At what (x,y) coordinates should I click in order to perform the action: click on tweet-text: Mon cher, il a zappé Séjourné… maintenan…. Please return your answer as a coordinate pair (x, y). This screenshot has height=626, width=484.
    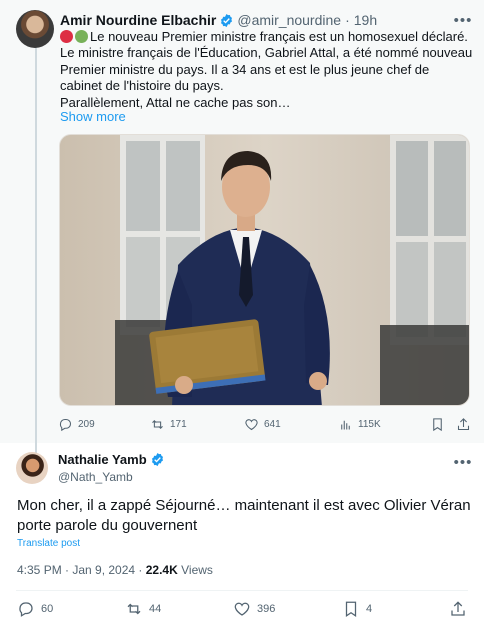
    Looking at the image, I should click on (244, 515).